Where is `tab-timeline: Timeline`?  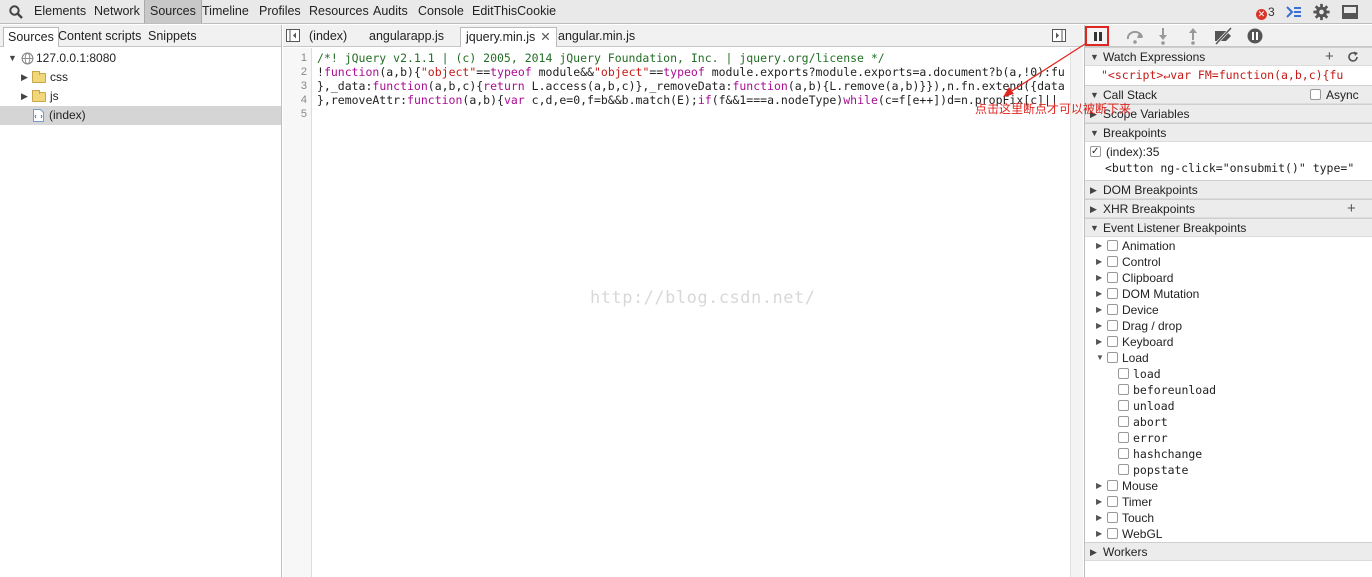
tab-timeline: Timeline is located at coordinates (225, 11).